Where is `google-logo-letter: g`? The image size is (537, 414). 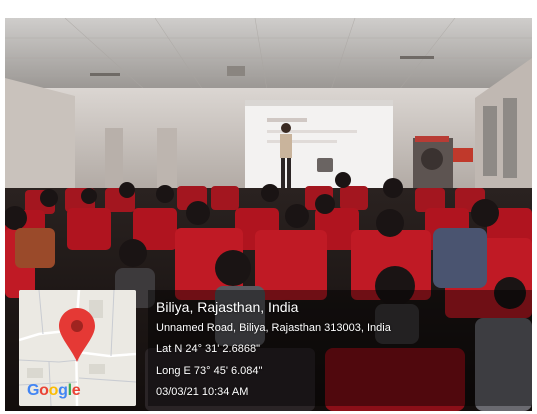
google-logo-letter: g is located at coordinates (63, 390).